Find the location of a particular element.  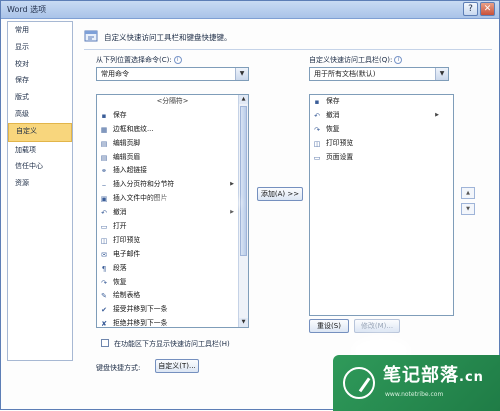

list-item: ▭ 打开 is located at coordinates (172, 227).